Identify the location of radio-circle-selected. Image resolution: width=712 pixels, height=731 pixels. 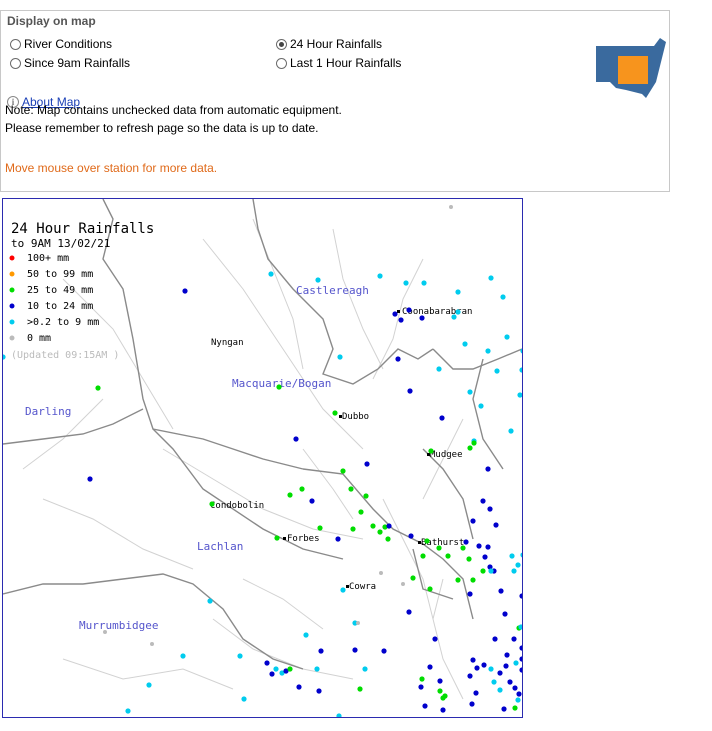
(281, 44).